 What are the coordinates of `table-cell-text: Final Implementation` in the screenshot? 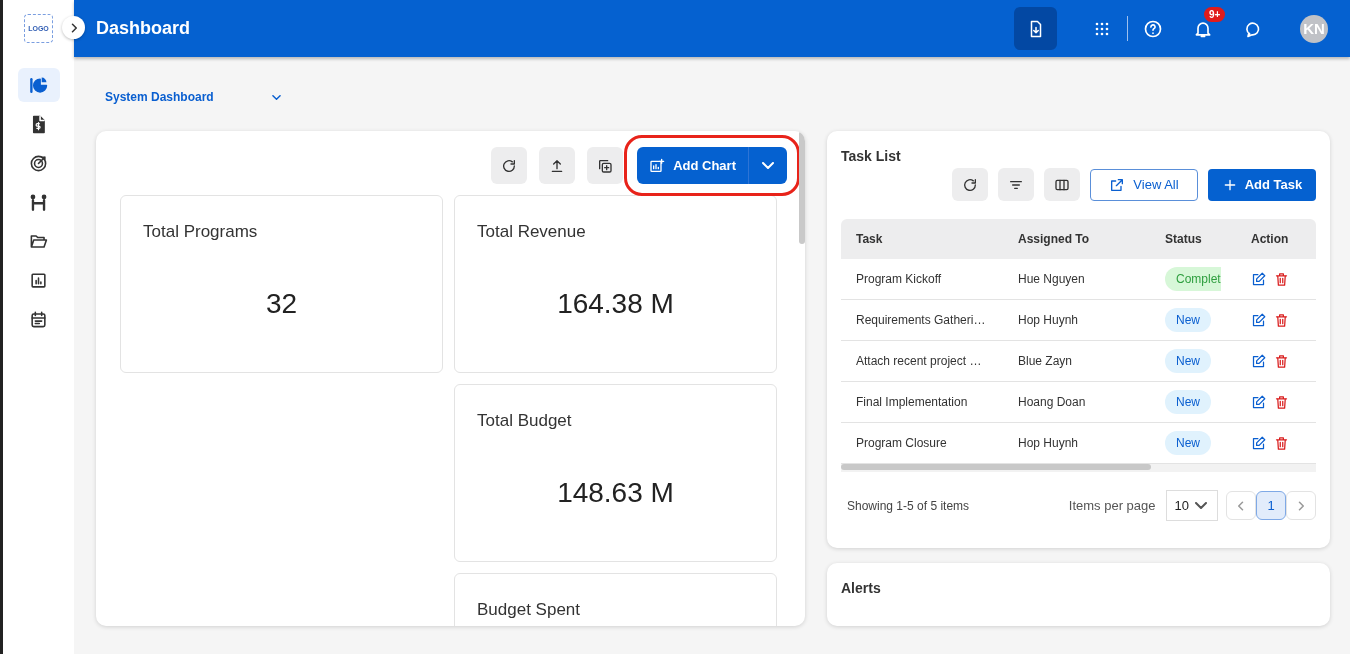 It's located at (912, 402).